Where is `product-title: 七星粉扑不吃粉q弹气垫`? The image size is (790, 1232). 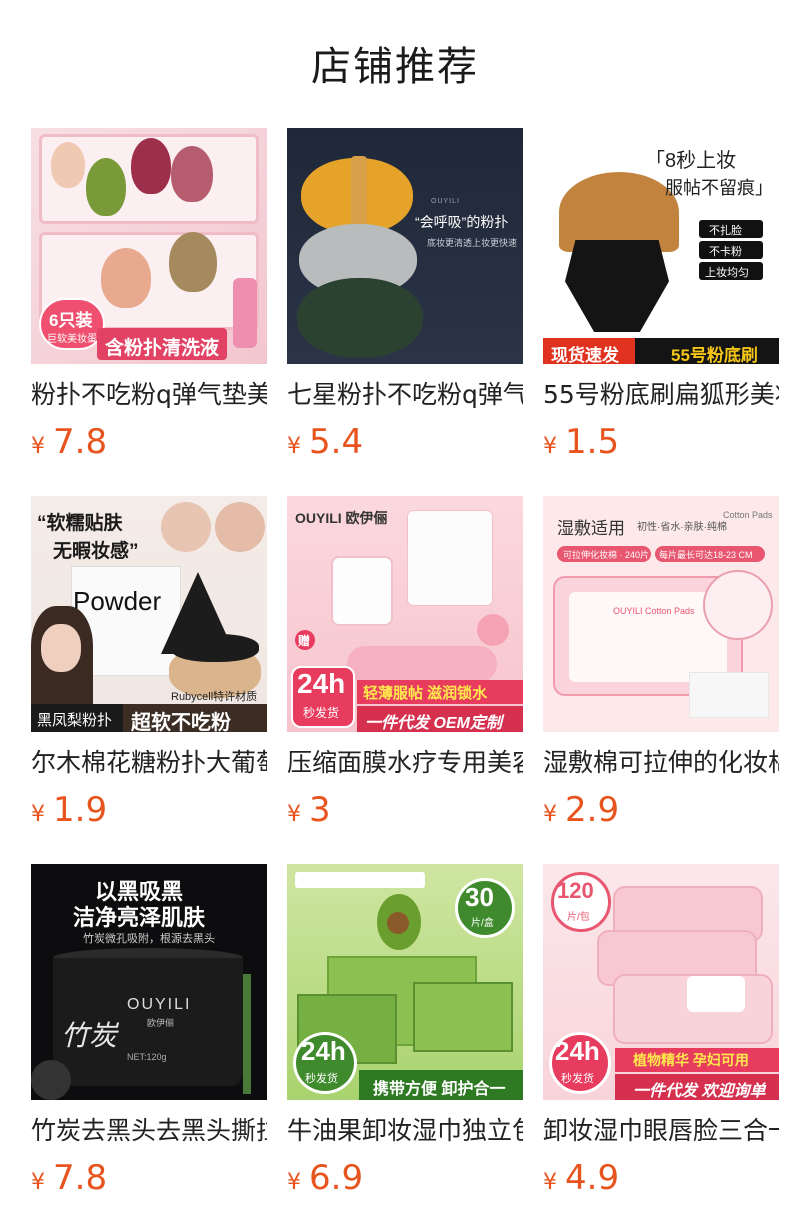 product-title: 七星粉扑不吃粉q弹气垫 is located at coordinates (405, 395).